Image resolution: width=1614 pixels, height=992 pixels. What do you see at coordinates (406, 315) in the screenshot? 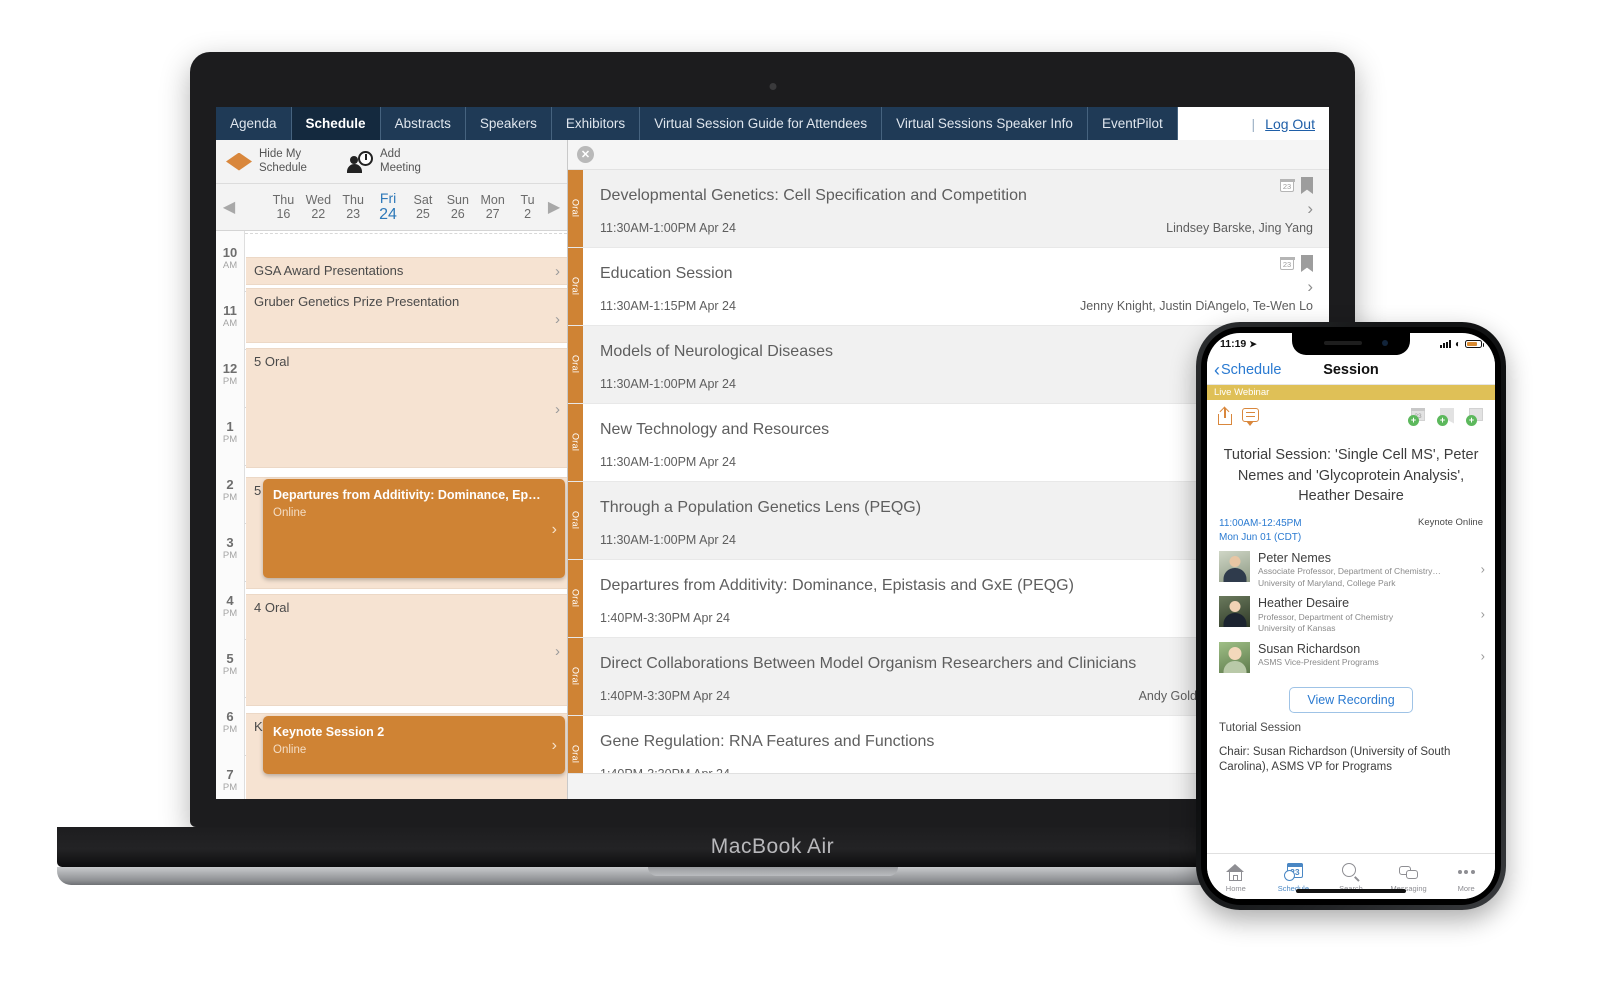
I see `calendar-event-gruber-prize: Gruber Genetics Prize Presentation ›` at bounding box center [406, 315].